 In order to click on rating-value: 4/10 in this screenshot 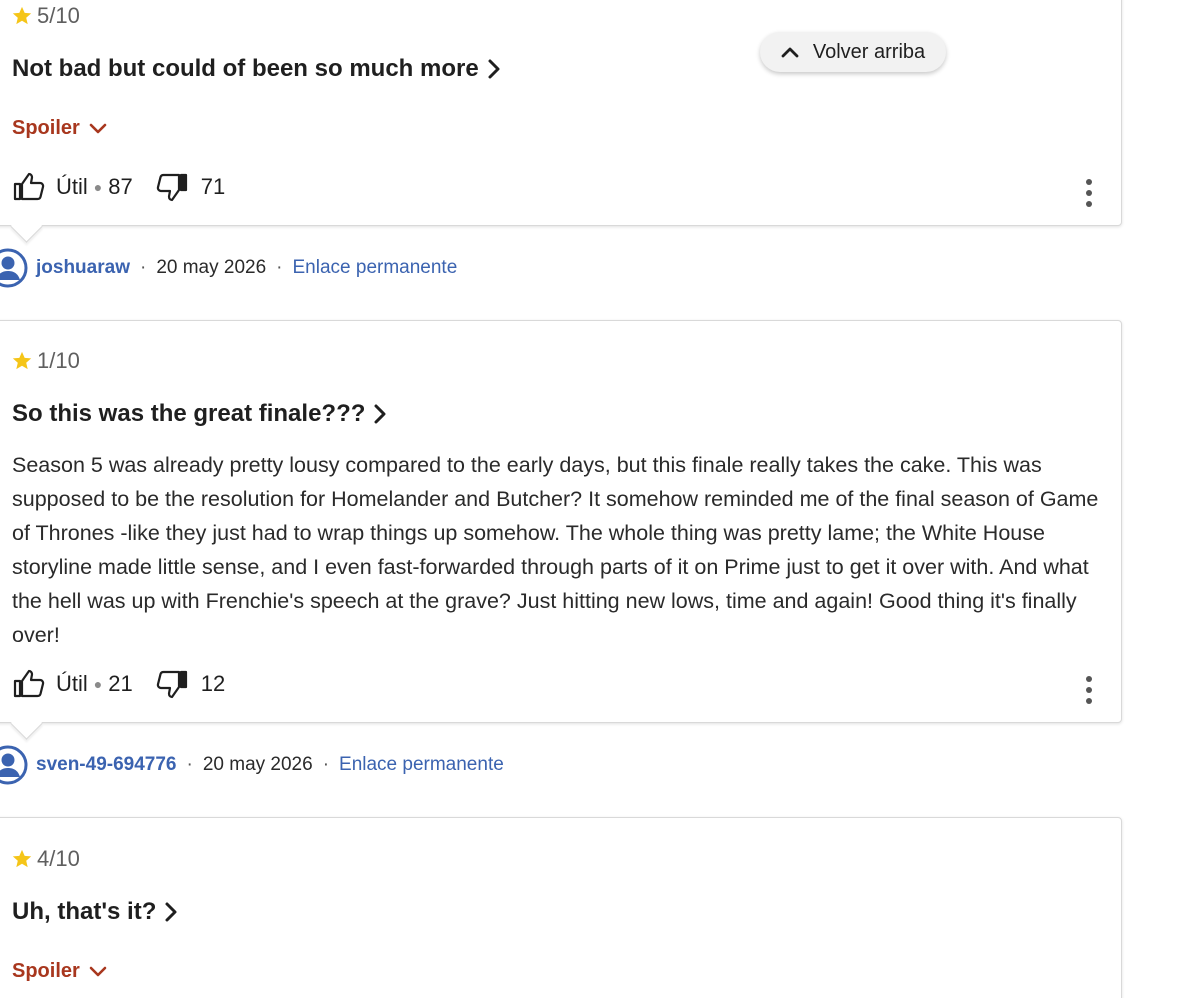, I will do `click(58, 858)`.